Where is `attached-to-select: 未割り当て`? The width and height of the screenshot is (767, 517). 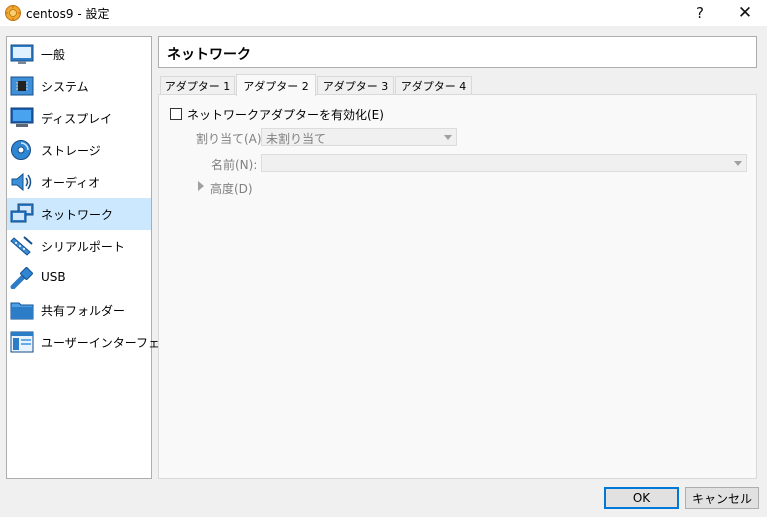
attached-to-select: 未割り当て is located at coordinates (359, 137).